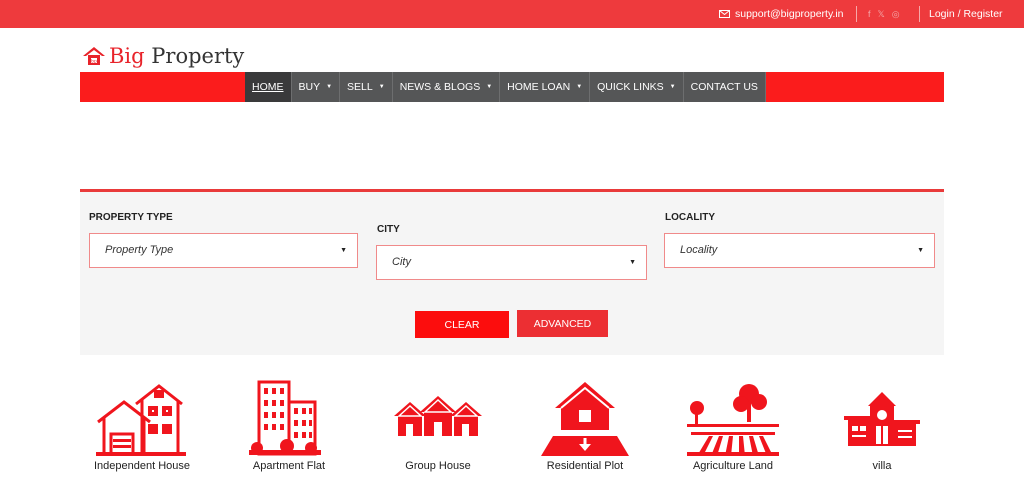 Image resolution: width=1024 pixels, height=485 pixels. Describe the element at coordinates (360, 87) in the screenshot. I see `nav-label: SELL` at that location.